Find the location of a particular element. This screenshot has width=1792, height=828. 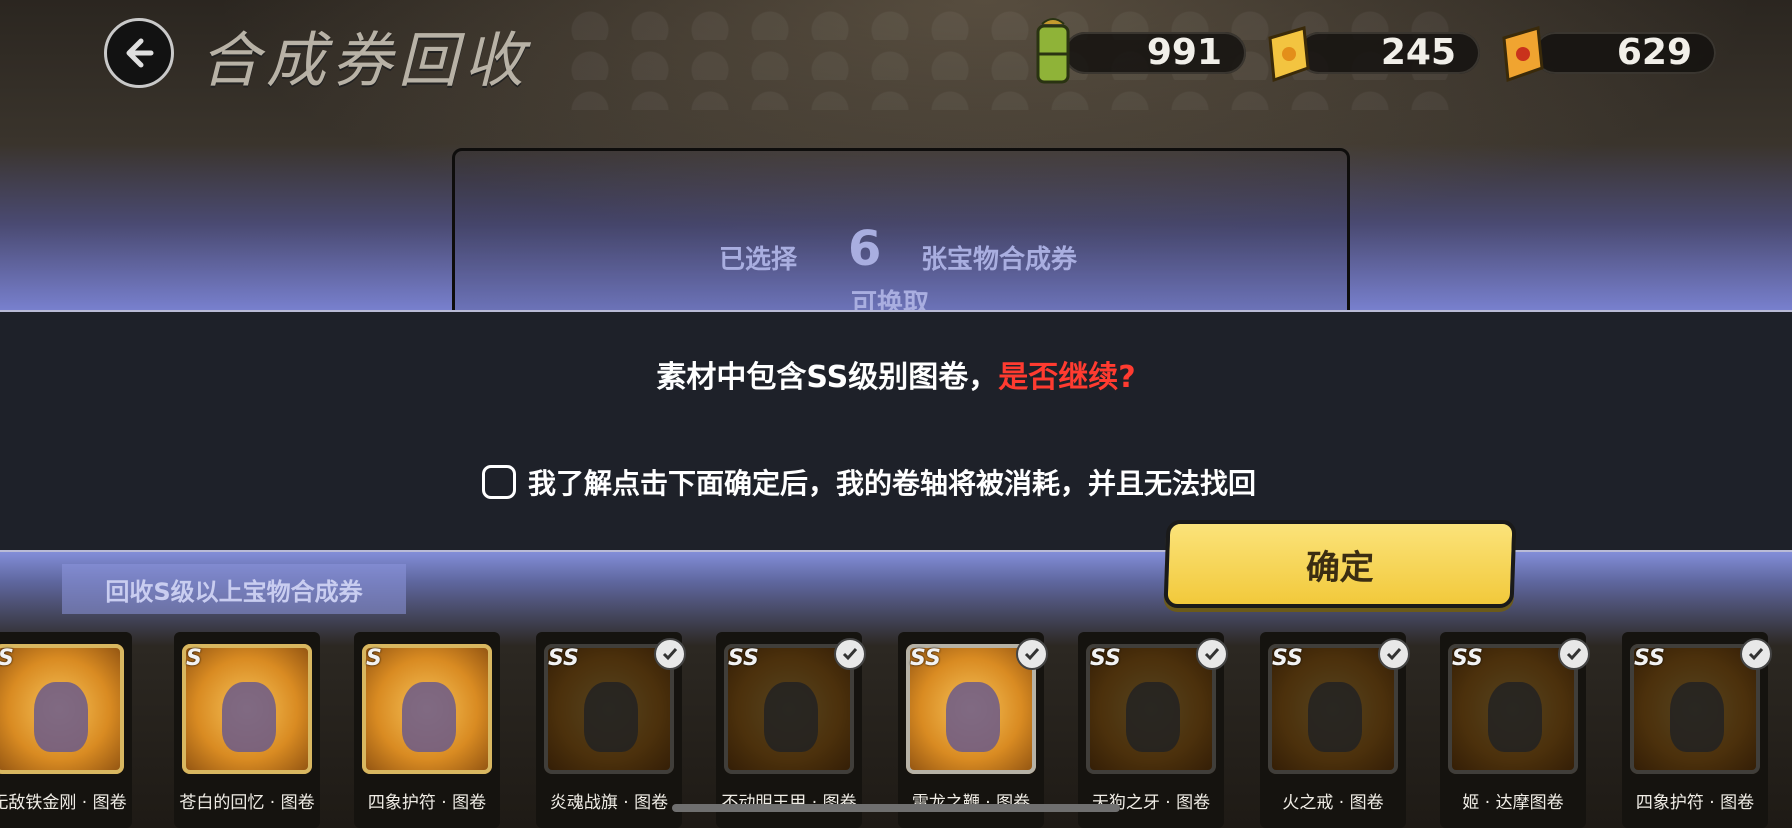

card-item: S 苍白的回忆 · 图卷 is located at coordinates (247, 730).